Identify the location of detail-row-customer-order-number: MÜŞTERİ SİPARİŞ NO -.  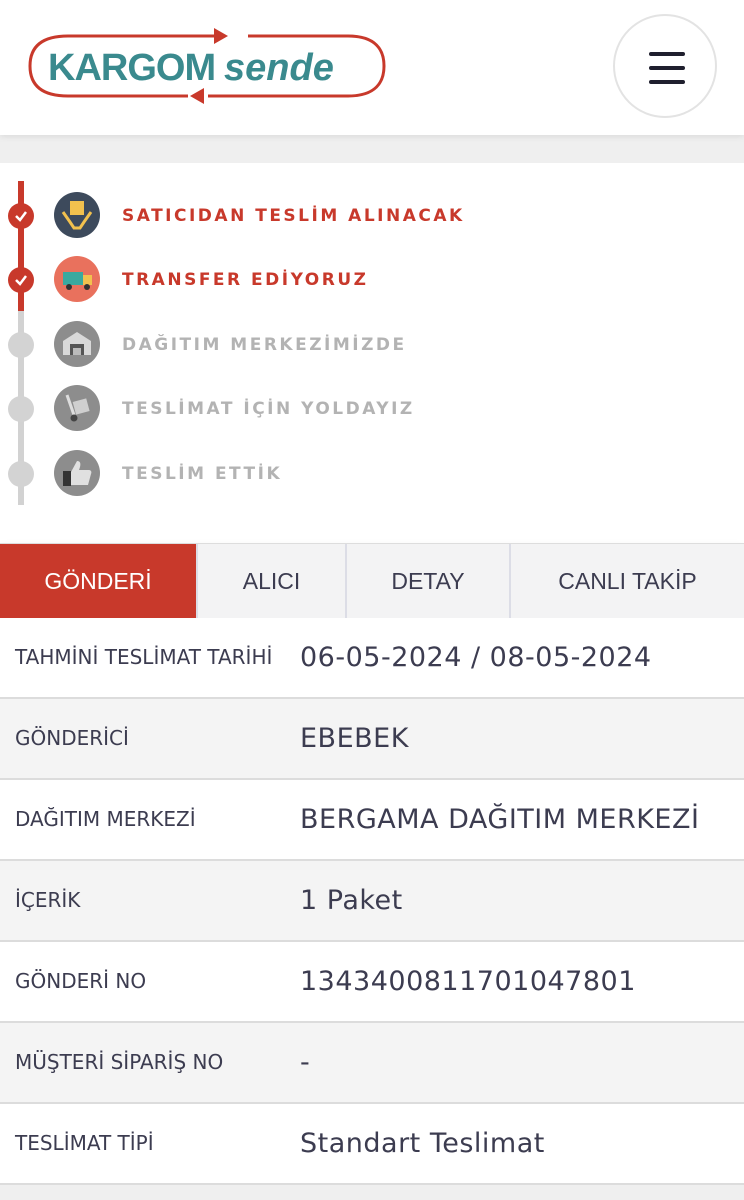
(372, 1063).